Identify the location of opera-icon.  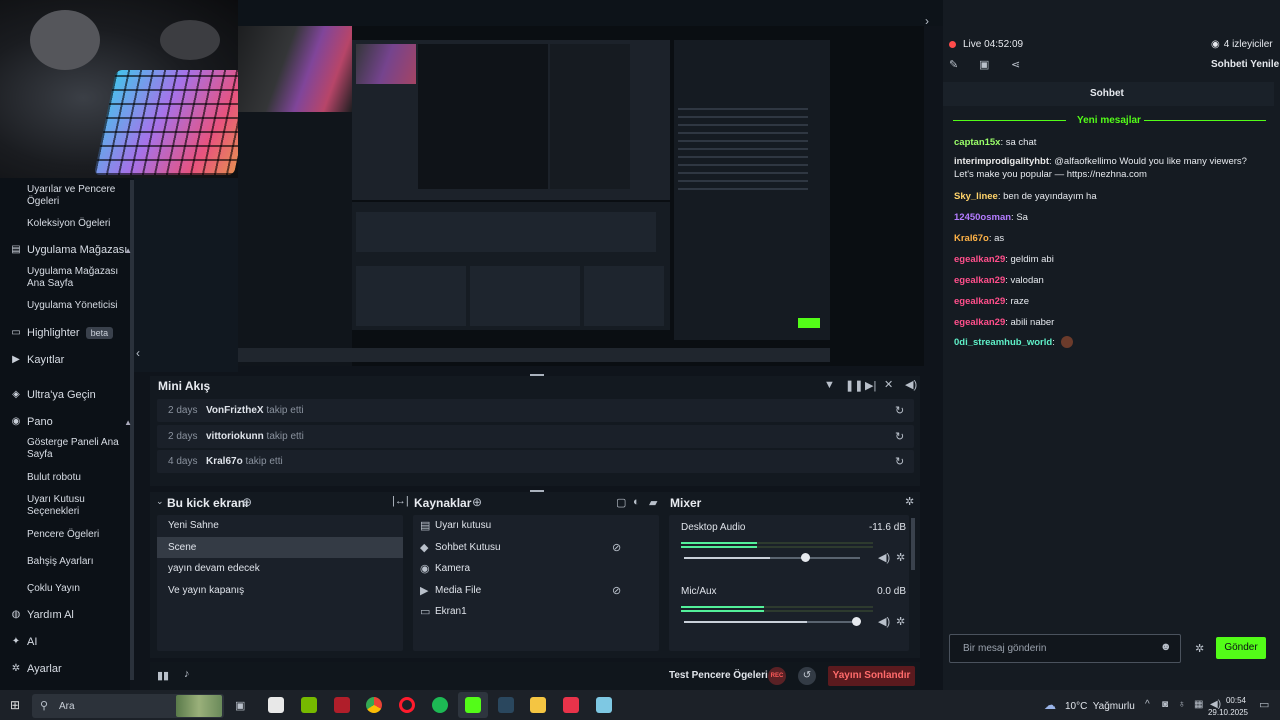
(407, 705).